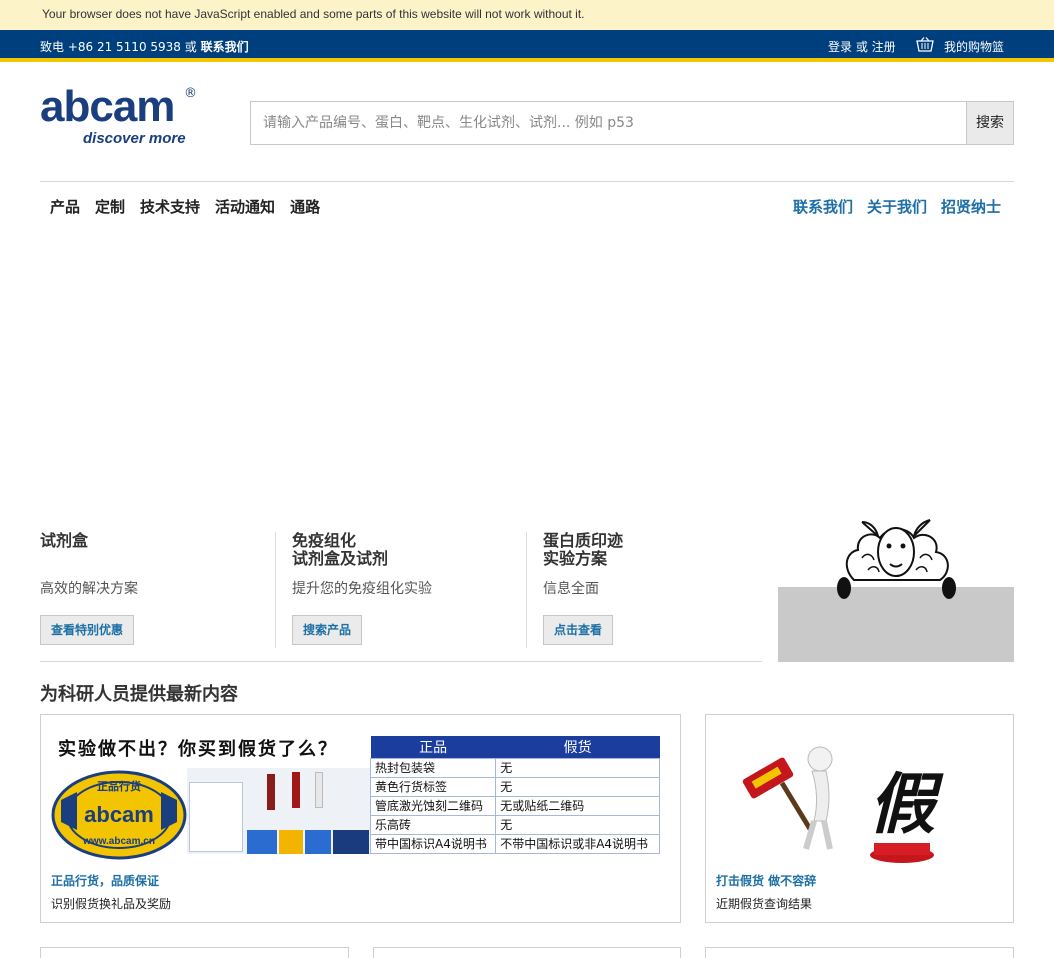  What do you see at coordinates (65, 206) in the screenshot?
I see `nav-item-products: 产品` at bounding box center [65, 206].